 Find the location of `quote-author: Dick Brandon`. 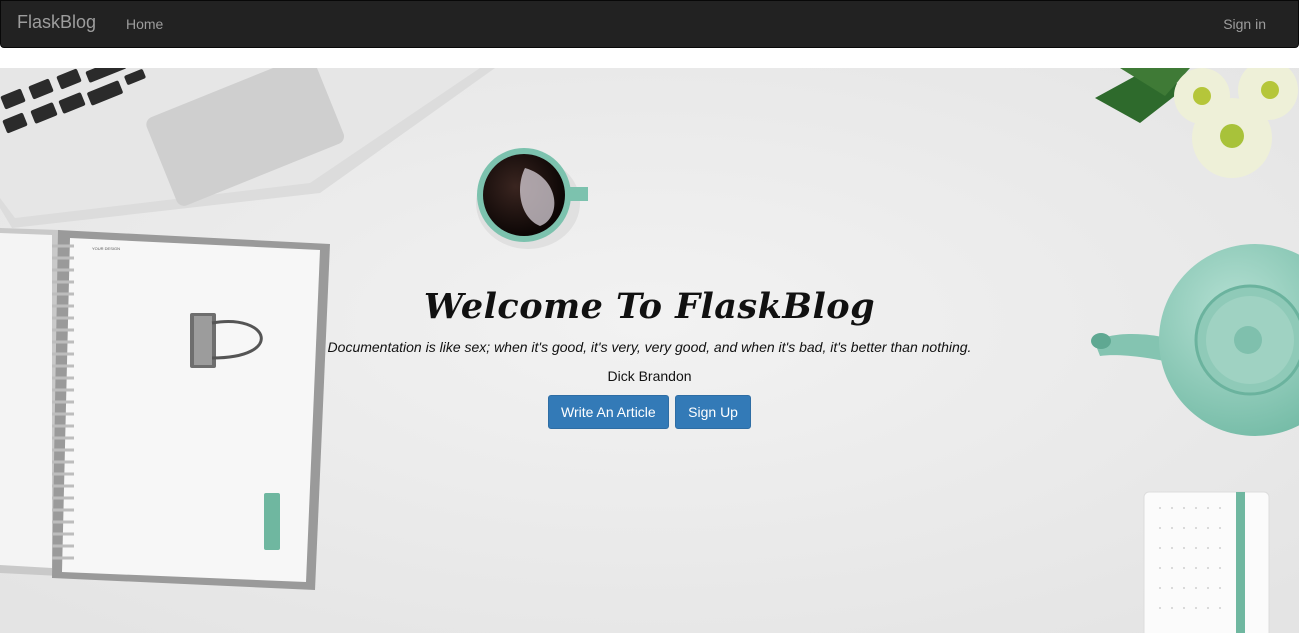

quote-author: Dick Brandon is located at coordinates (649, 376).